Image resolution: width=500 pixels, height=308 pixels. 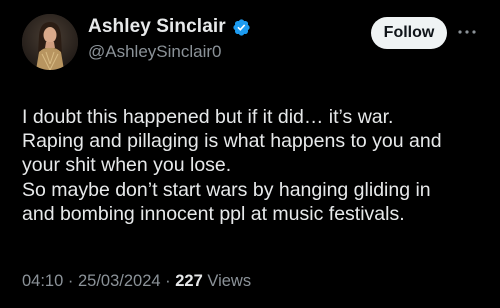 I want to click on tweet-meta: 04:10 · 25/03/2024 · 227 Views, so click(x=136, y=281).